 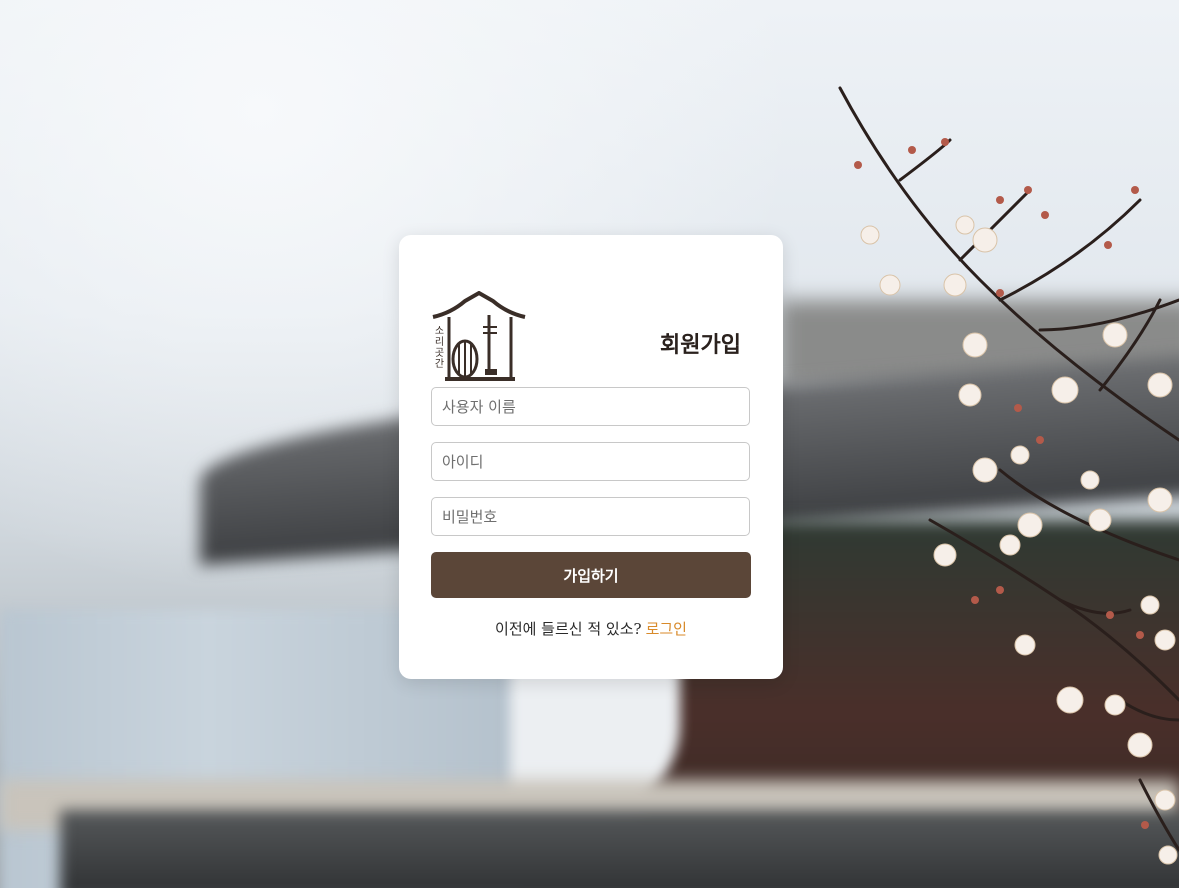 I want to click on username-input, so click(x=590, y=406).